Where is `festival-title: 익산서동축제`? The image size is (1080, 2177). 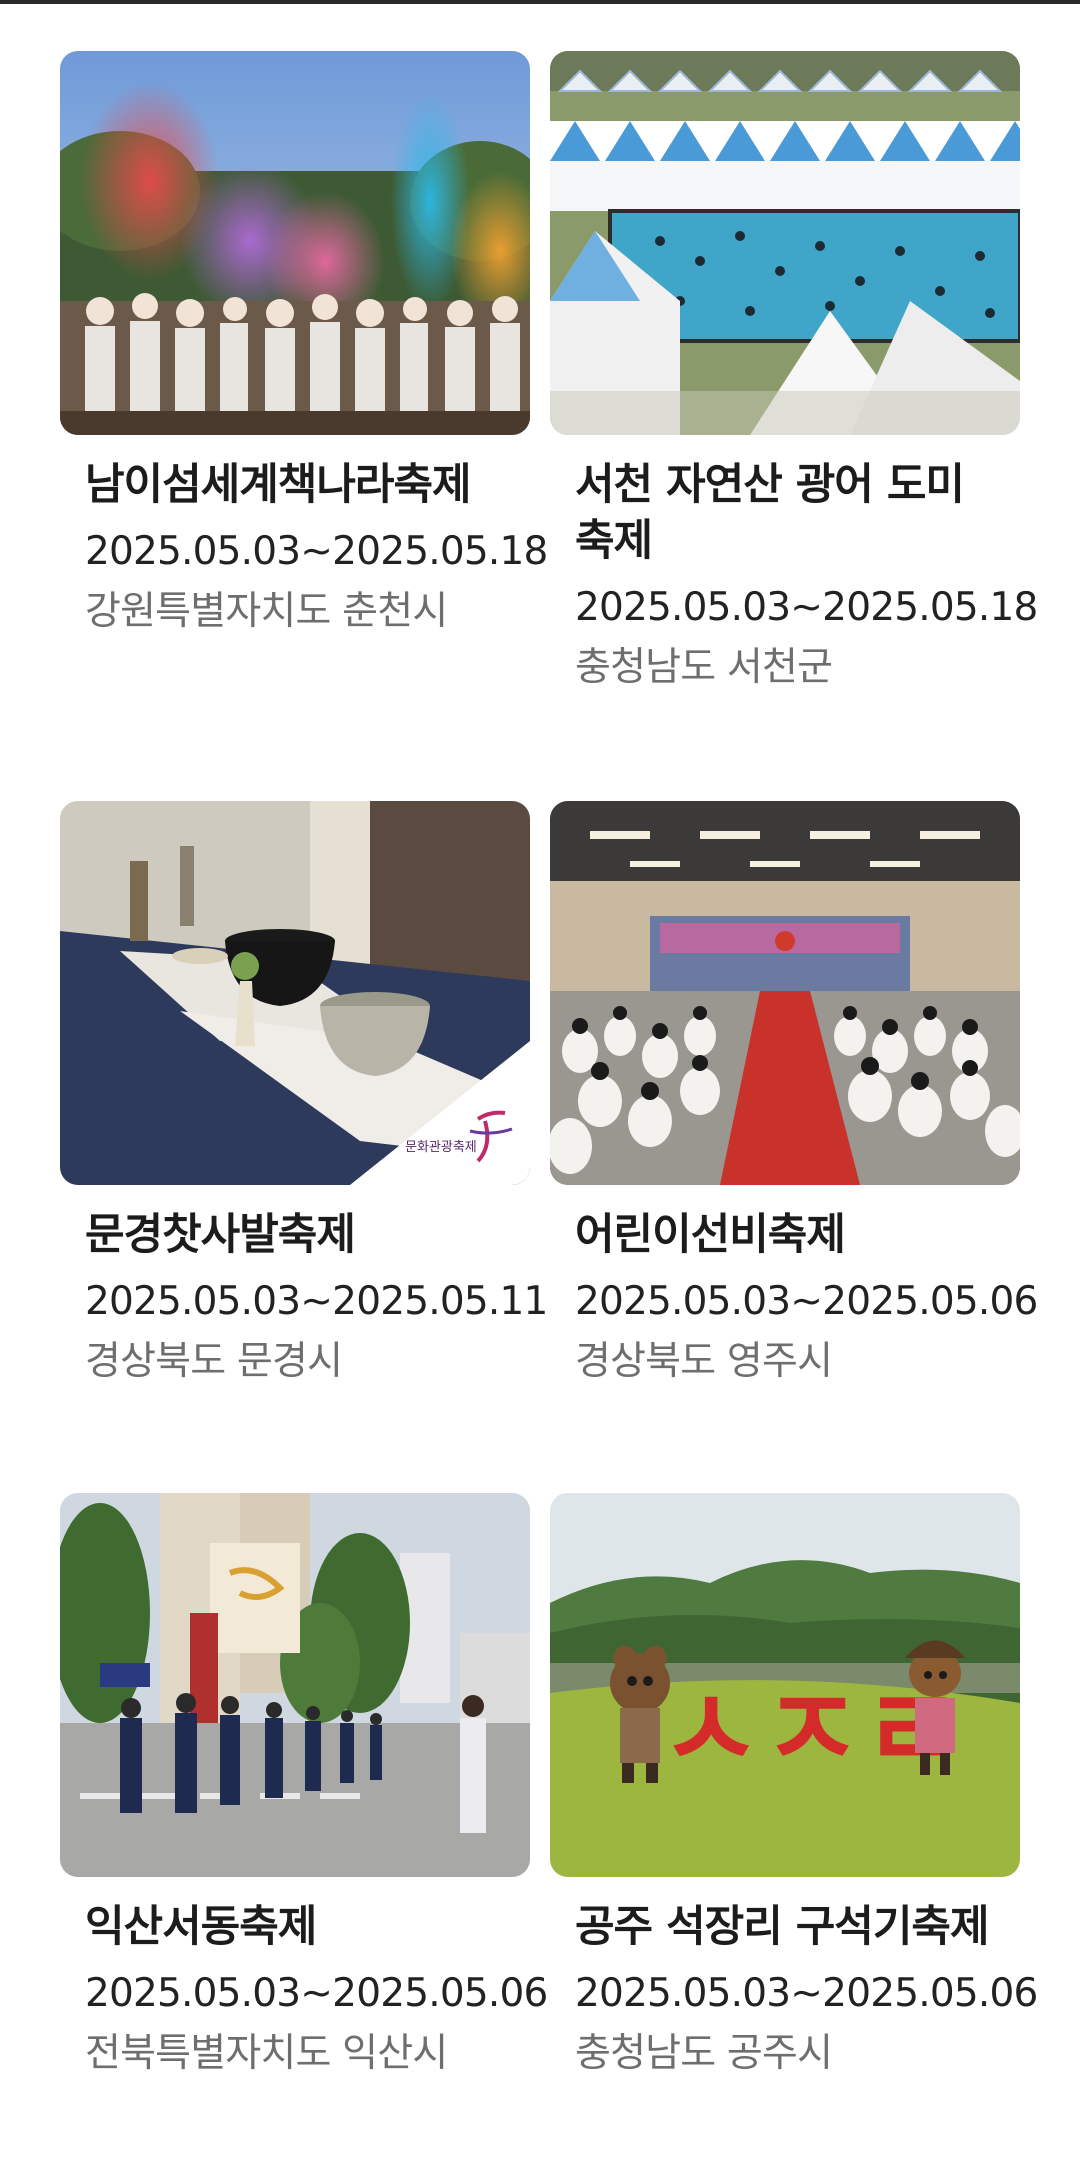
festival-title: 익산서동축제 is located at coordinates (305, 1927).